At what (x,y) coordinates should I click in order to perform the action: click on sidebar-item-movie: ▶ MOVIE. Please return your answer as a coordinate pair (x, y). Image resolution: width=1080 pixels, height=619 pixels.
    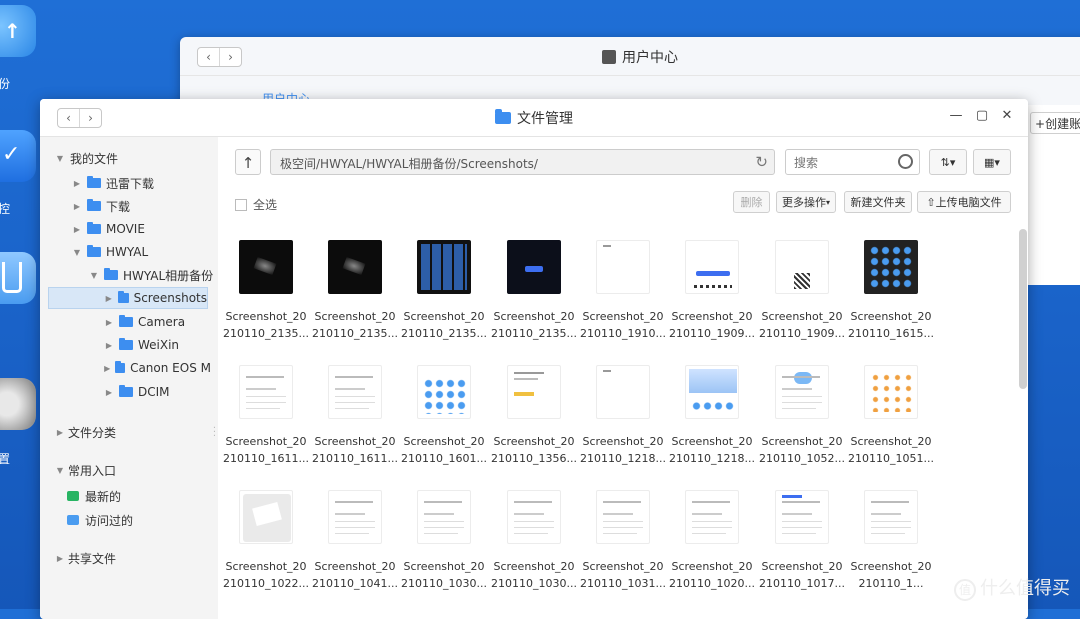
    Looking at the image, I should click on (108, 229).